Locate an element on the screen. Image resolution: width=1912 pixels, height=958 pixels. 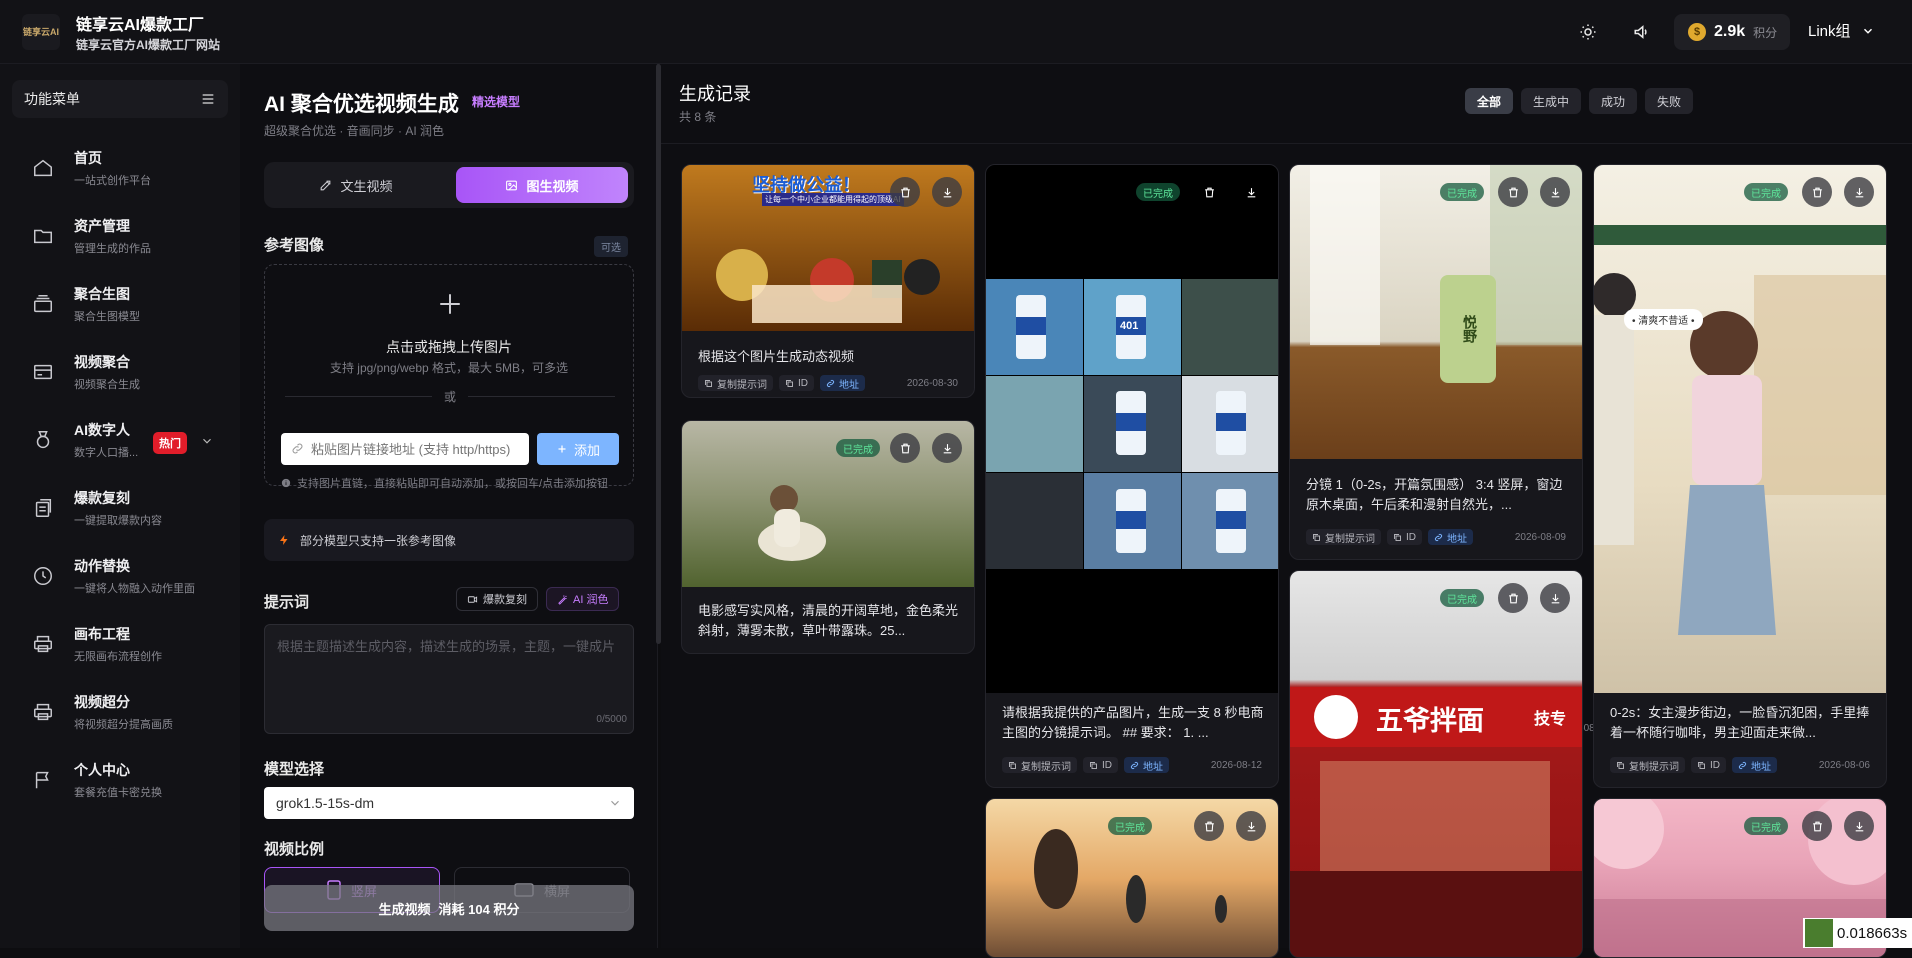
sidebar-item-home: 首页 一站式创作平台 is located at coordinates (120, 168).